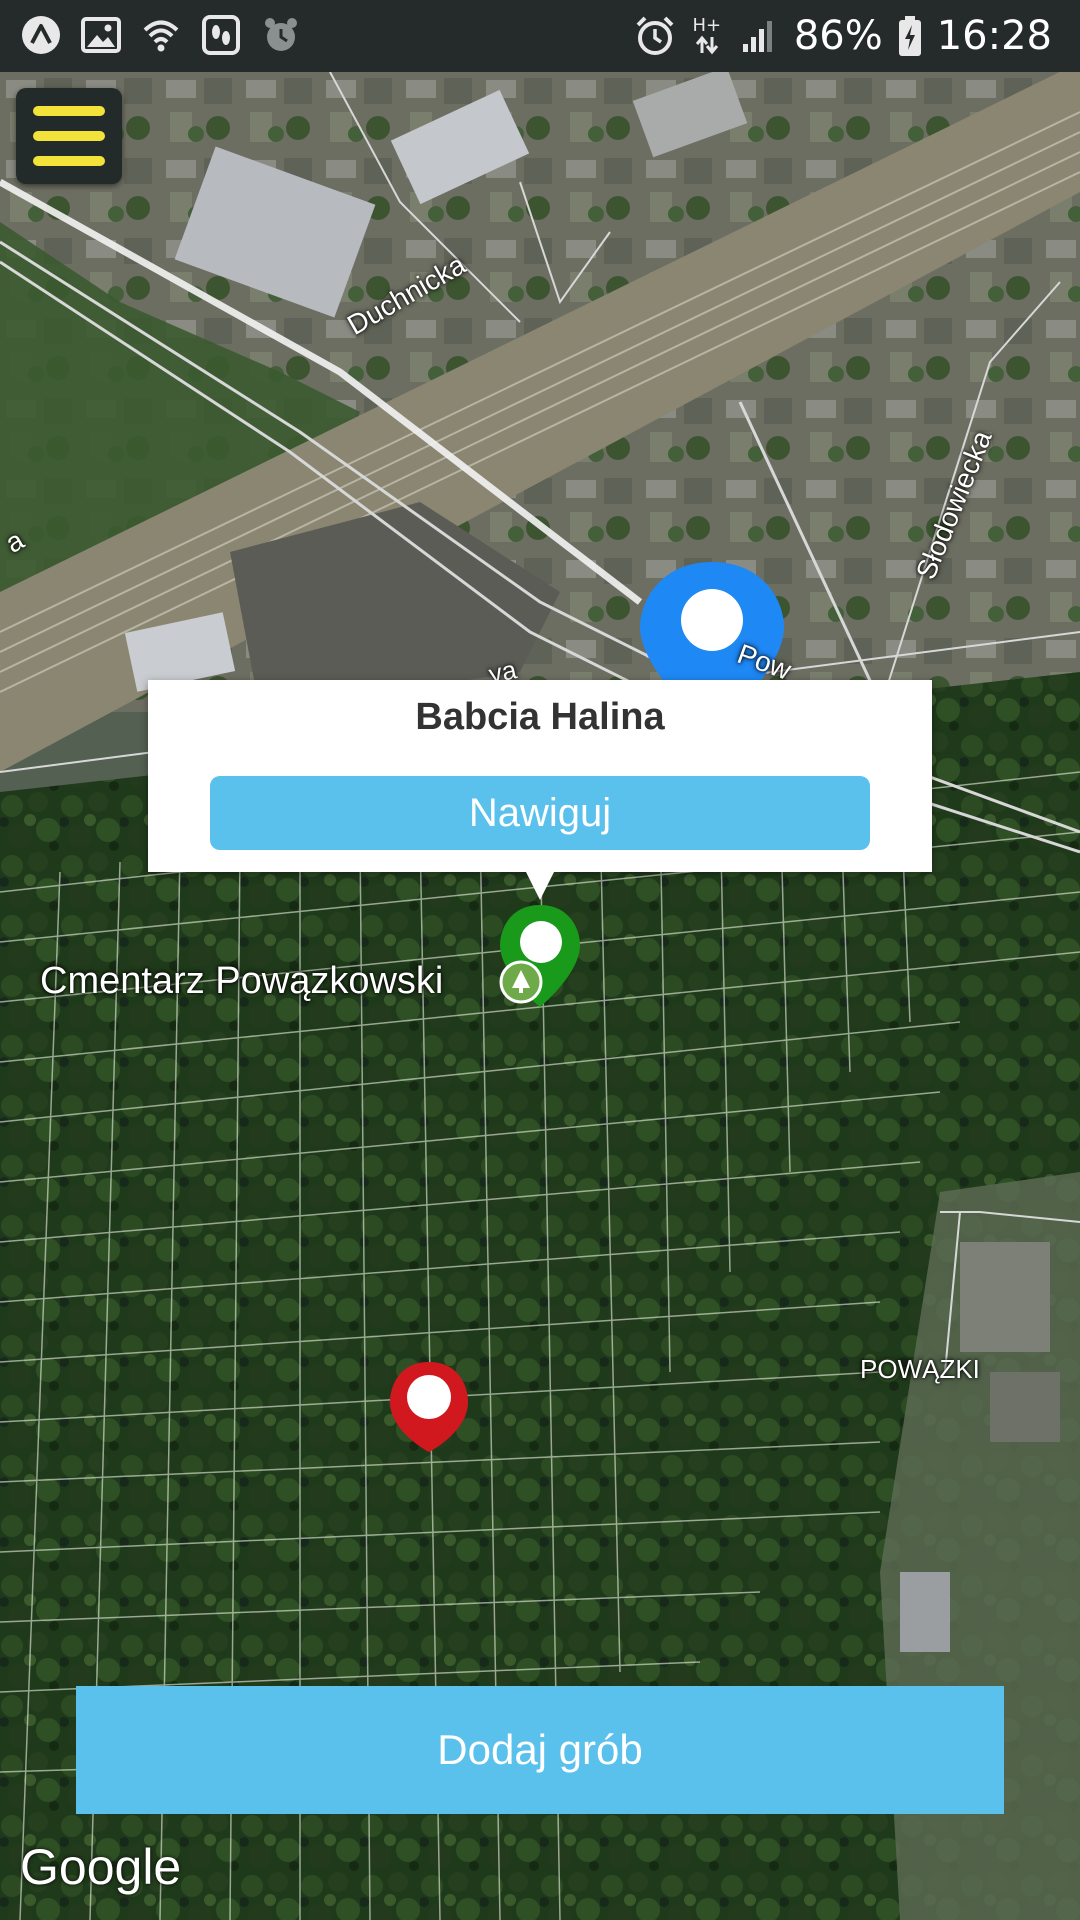 This screenshot has width=1080, height=1920. Describe the element at coordinates (101, 1867) in the screenshot. I see `google-attribution-logo: Google` at that location.